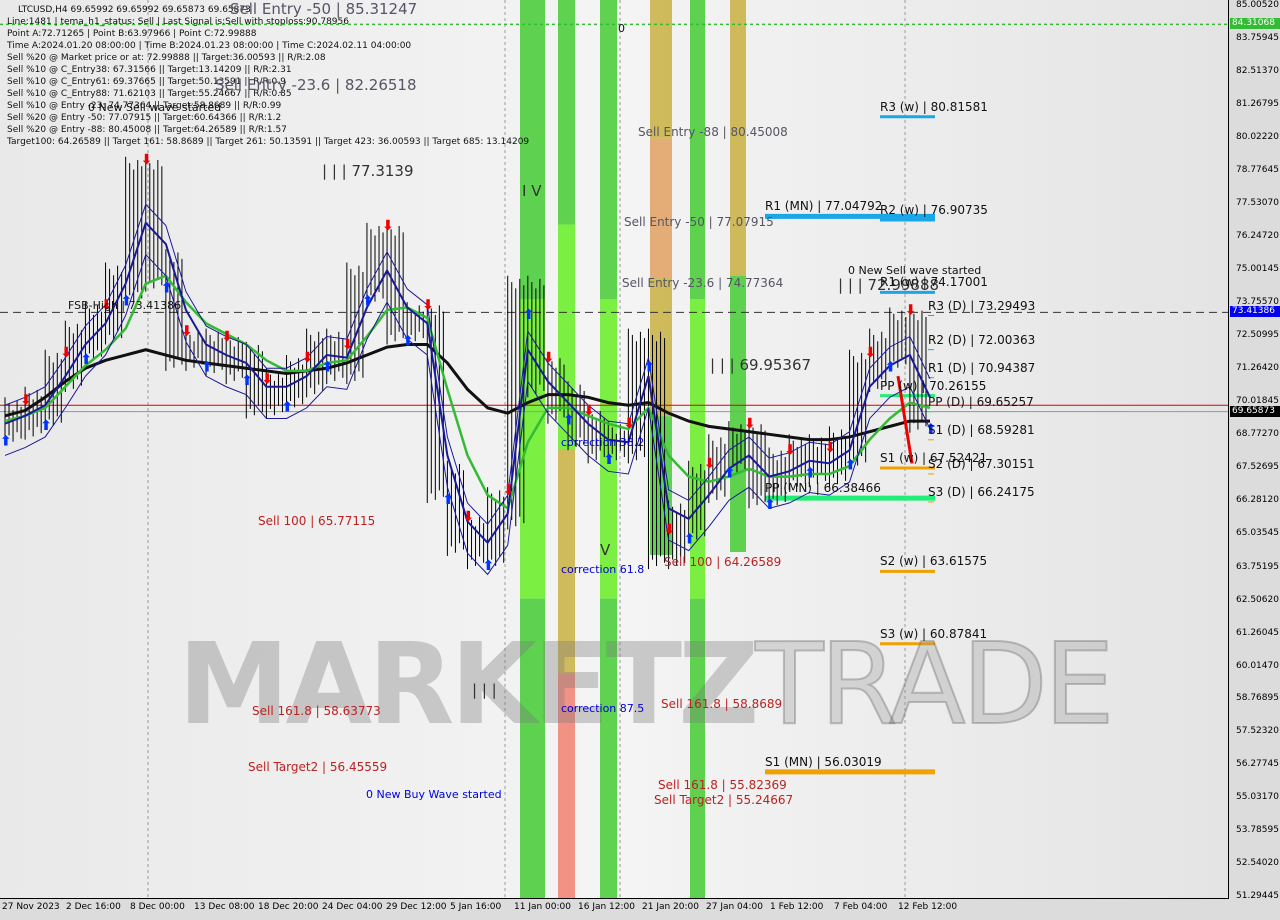 The height and width of the screenshot is (920, 1280). What do you see at coordinates (934, 210) in the screenshot?
I see `pivot-level-label: R2 (w) | 76.90735` at bounding box center [934, 210].